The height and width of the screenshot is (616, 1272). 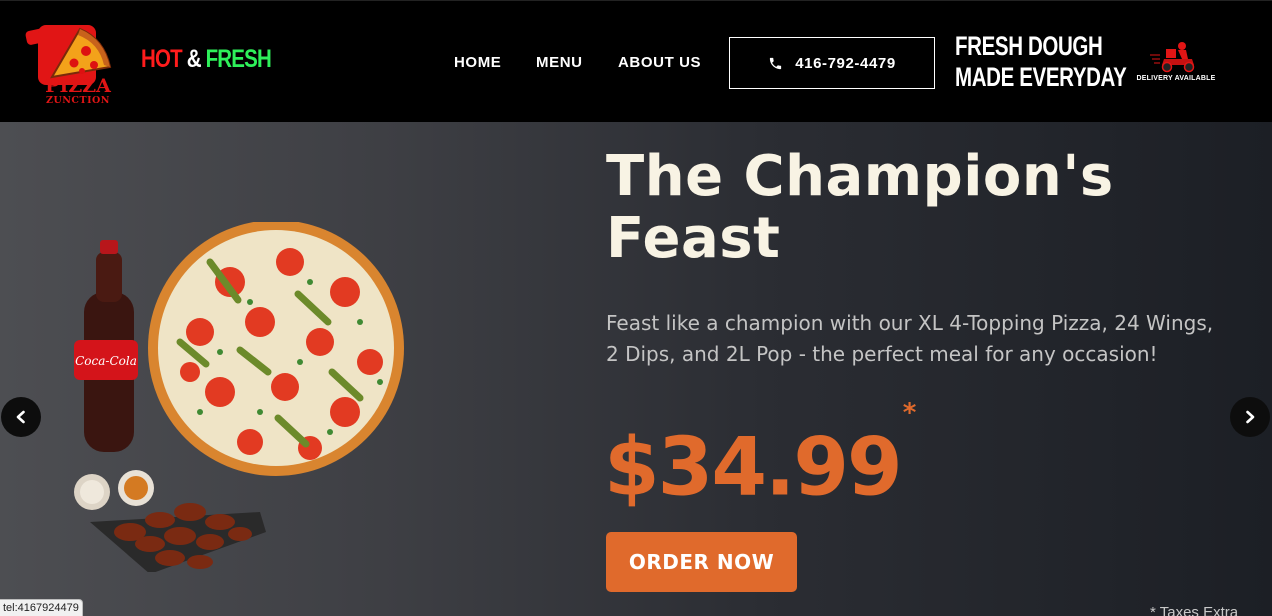 I want to click on pizza-zunction-logo: PIZZA ZUNCTION, so click(x=72, y=64).